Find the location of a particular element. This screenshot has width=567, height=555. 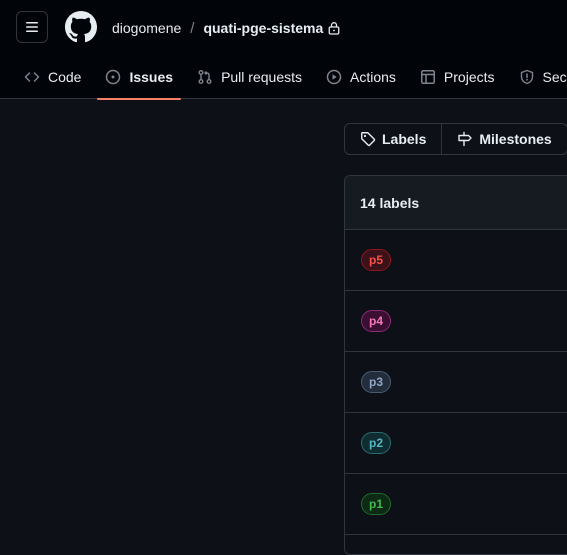

labels-button: Labels is located at coordinates (393, 139).